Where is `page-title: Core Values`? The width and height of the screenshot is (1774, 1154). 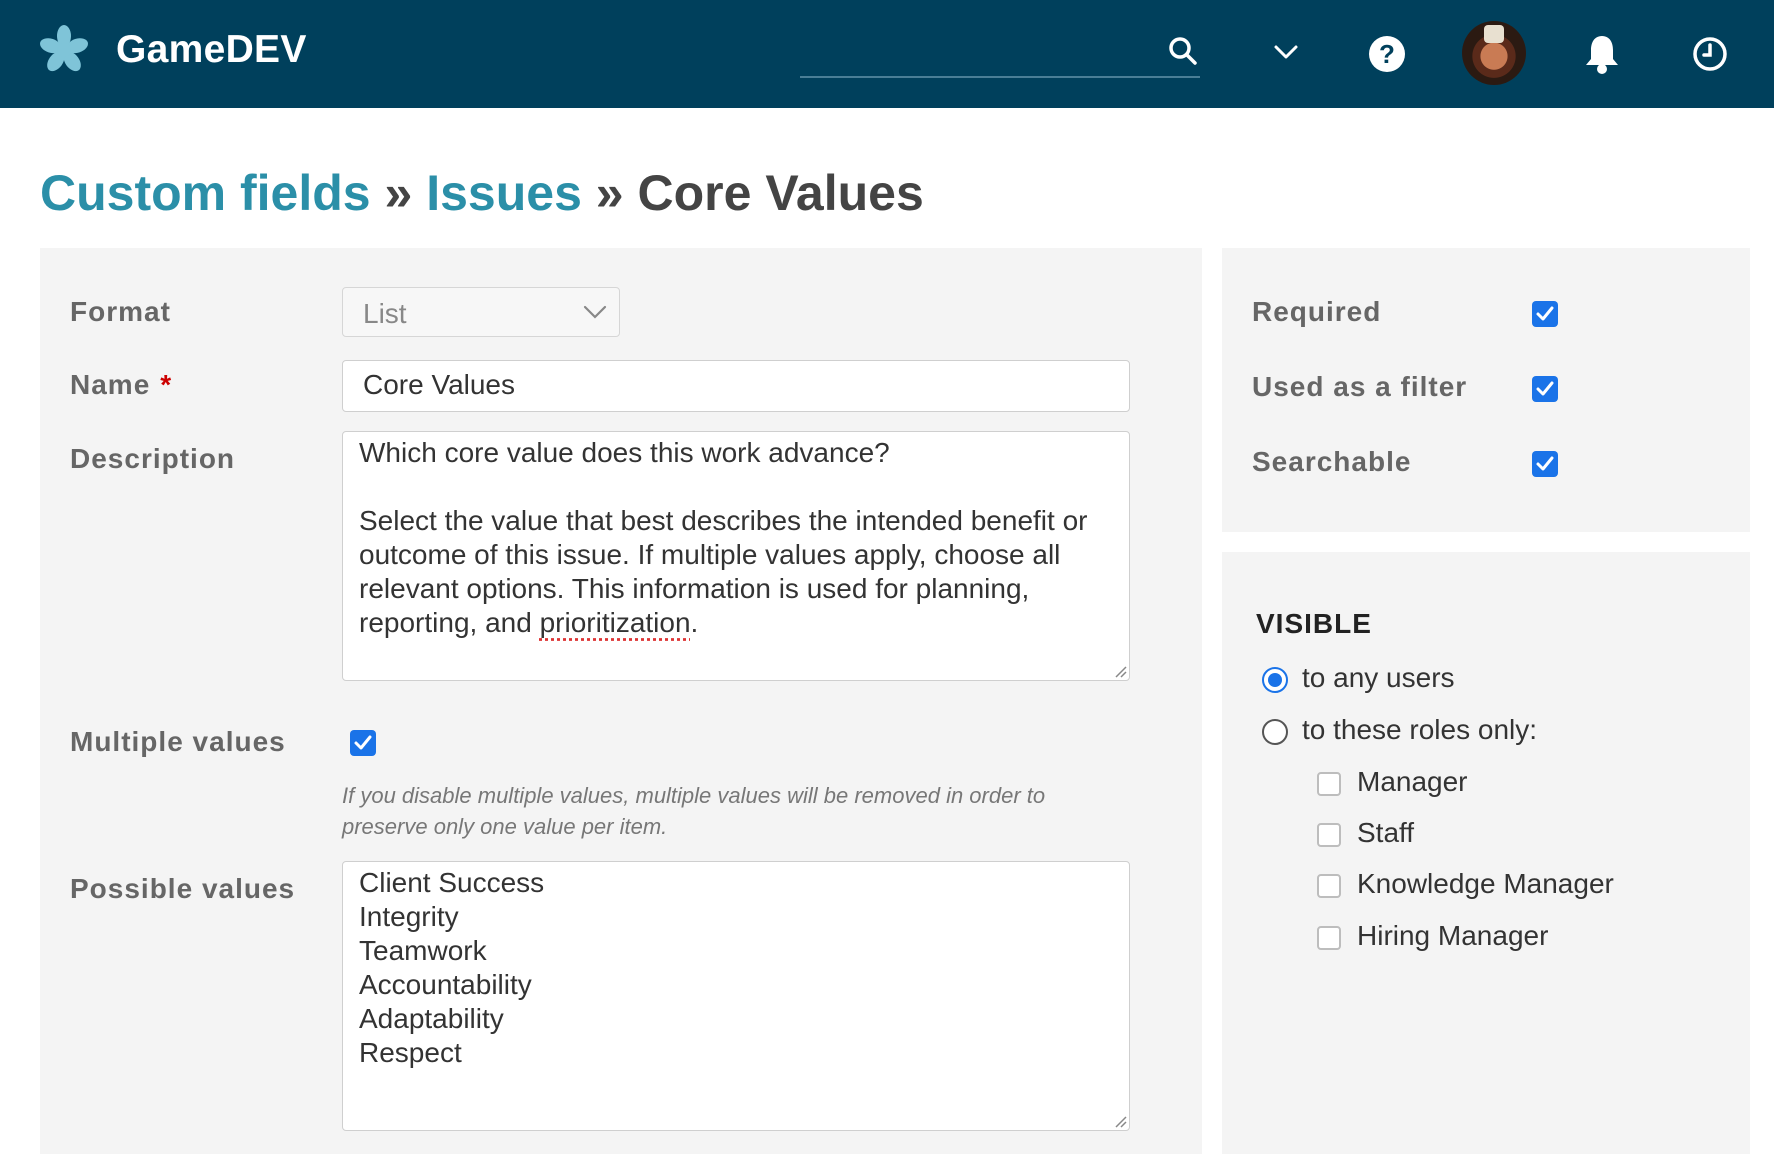
page-title: Core Values is located at coordinates (780, 193).